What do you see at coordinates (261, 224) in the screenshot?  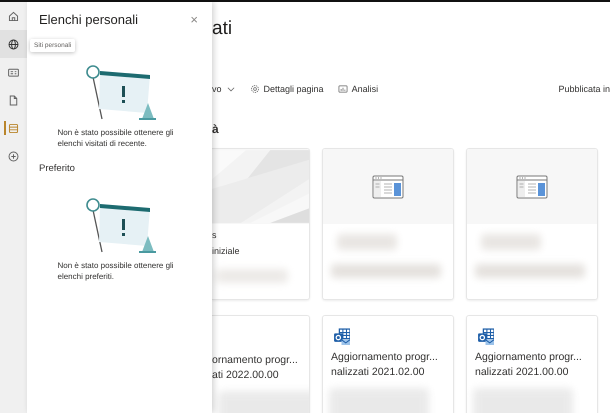 I see `news-card: s iniziale` at bounding box center [261, 224].